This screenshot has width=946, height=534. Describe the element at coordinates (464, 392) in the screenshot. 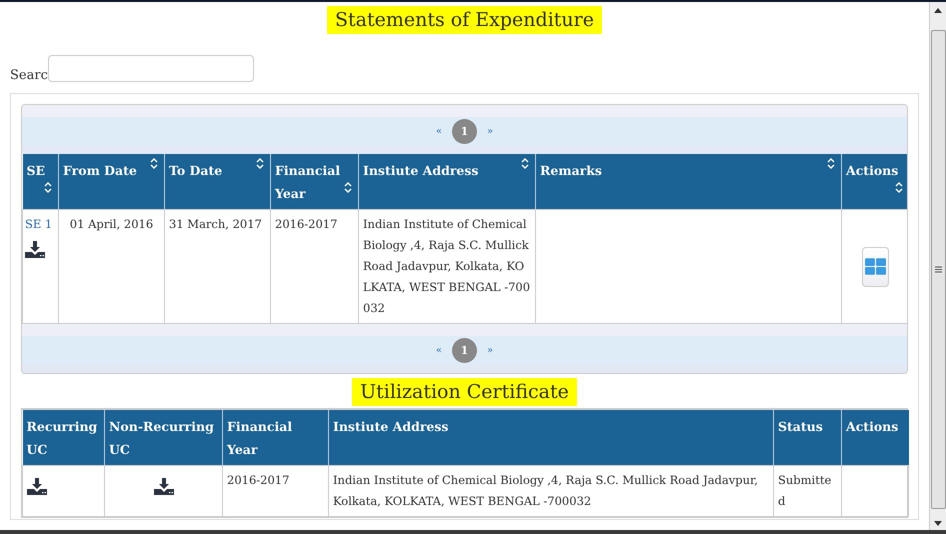

I see `section-title: Utilization Certificate` at that location.